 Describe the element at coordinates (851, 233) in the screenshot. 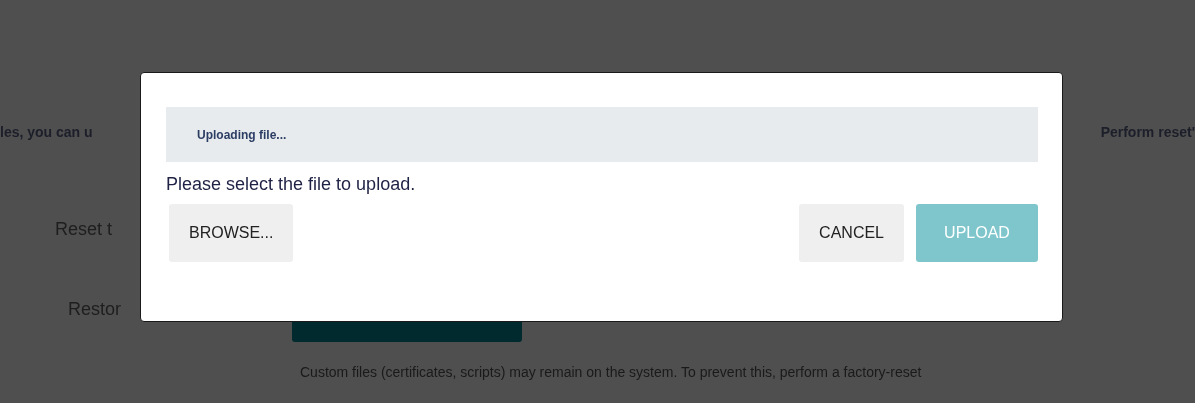

I see `cancel-button: CANCEL` at that location.